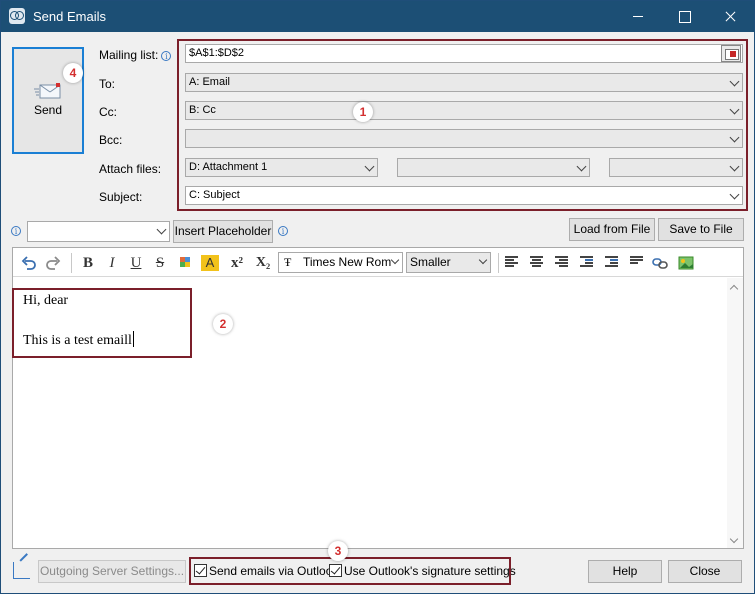 This screenshot has width=755, height=594. Describe the element at coordinates (210, 263) in the screenshot. I see `font-color-icon: A` at that location.